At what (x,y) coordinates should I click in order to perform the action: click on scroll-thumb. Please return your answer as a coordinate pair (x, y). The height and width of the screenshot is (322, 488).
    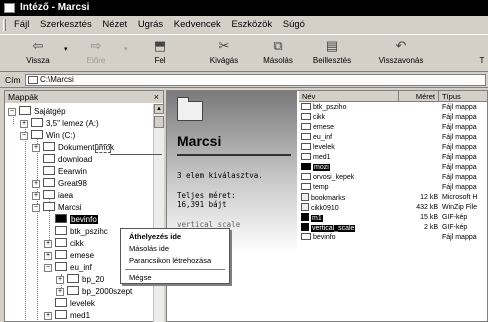
    Looking at the image, I should click on (159, 122).